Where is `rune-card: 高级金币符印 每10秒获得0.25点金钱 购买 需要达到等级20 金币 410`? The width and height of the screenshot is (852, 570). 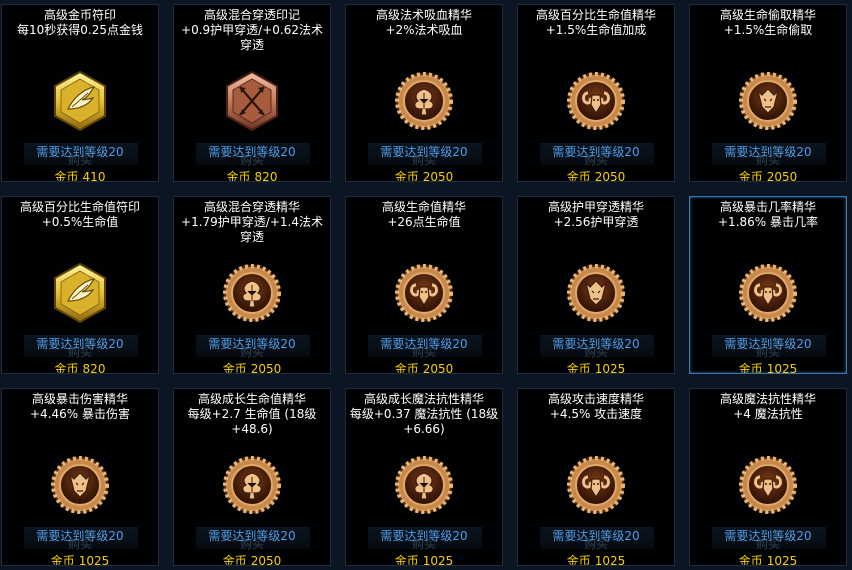 rune-card: 高级金币符印 每10秒获得0.25点金钱 购买 需要达到等级20 金币 410 is located at coordinates (80, 93).